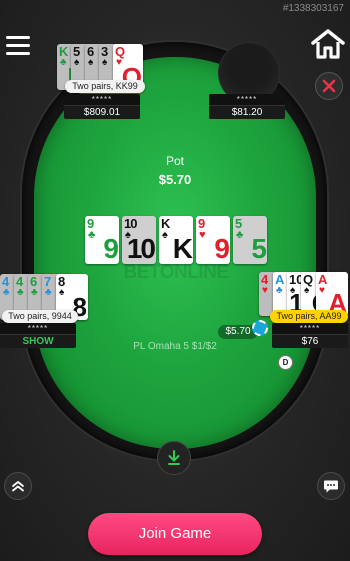 This screenshot has height=561, width=350. I want to click on arrow-down-button, so click(174, 458).